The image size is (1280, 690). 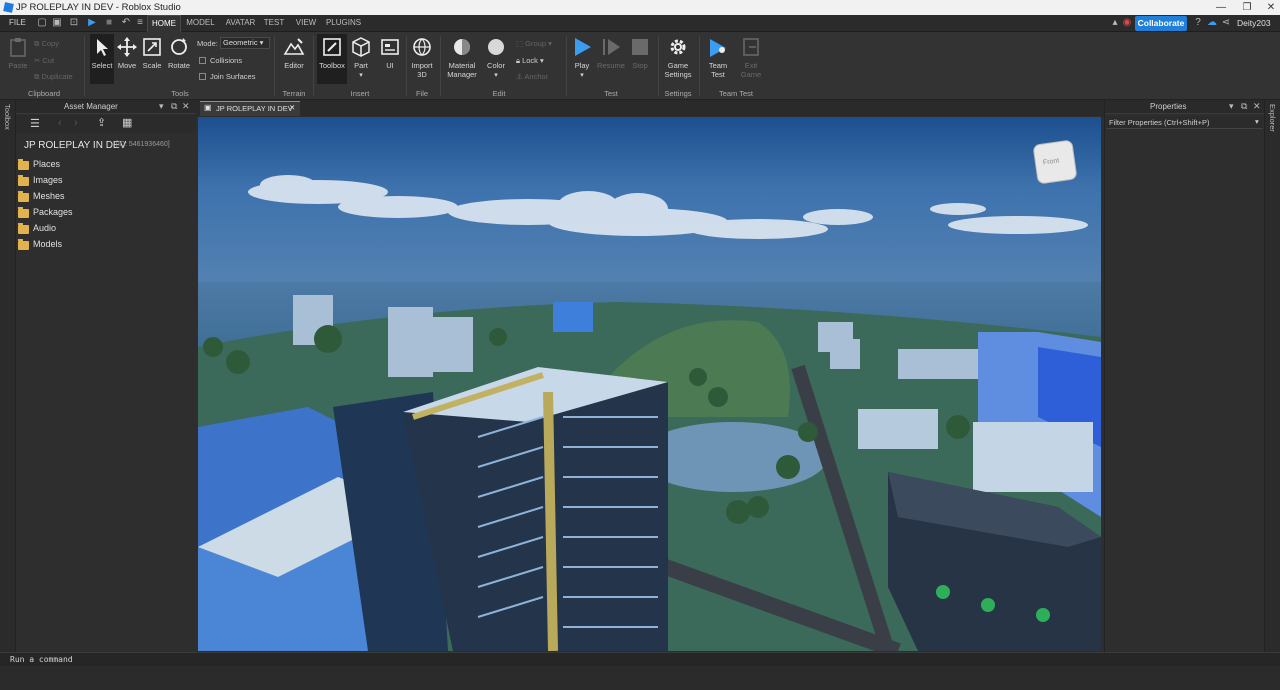 I want to click on collisions-toggle: Collisions, so click(x=220, y=60).